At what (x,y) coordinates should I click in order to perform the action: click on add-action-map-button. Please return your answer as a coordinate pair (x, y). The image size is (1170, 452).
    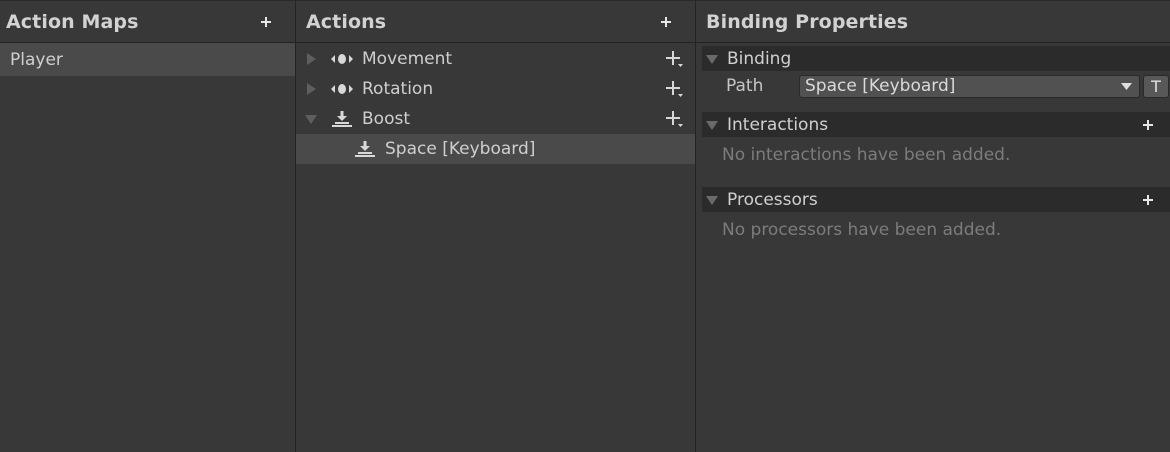
    Looking at the image, I should click on (266, 22).